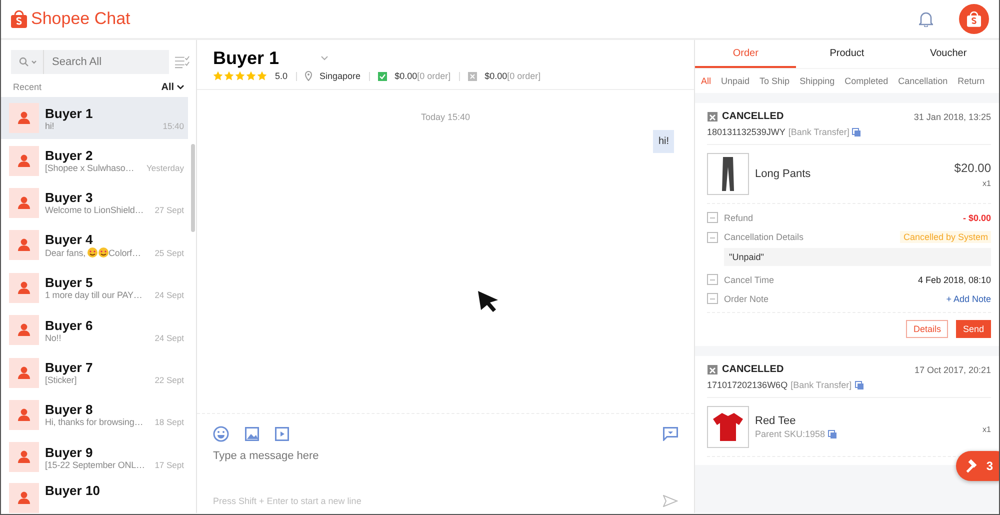  Describe the element at coordinates (19, 19) in the screenshot. I see `shopping-bag-logo-icon` at that location.